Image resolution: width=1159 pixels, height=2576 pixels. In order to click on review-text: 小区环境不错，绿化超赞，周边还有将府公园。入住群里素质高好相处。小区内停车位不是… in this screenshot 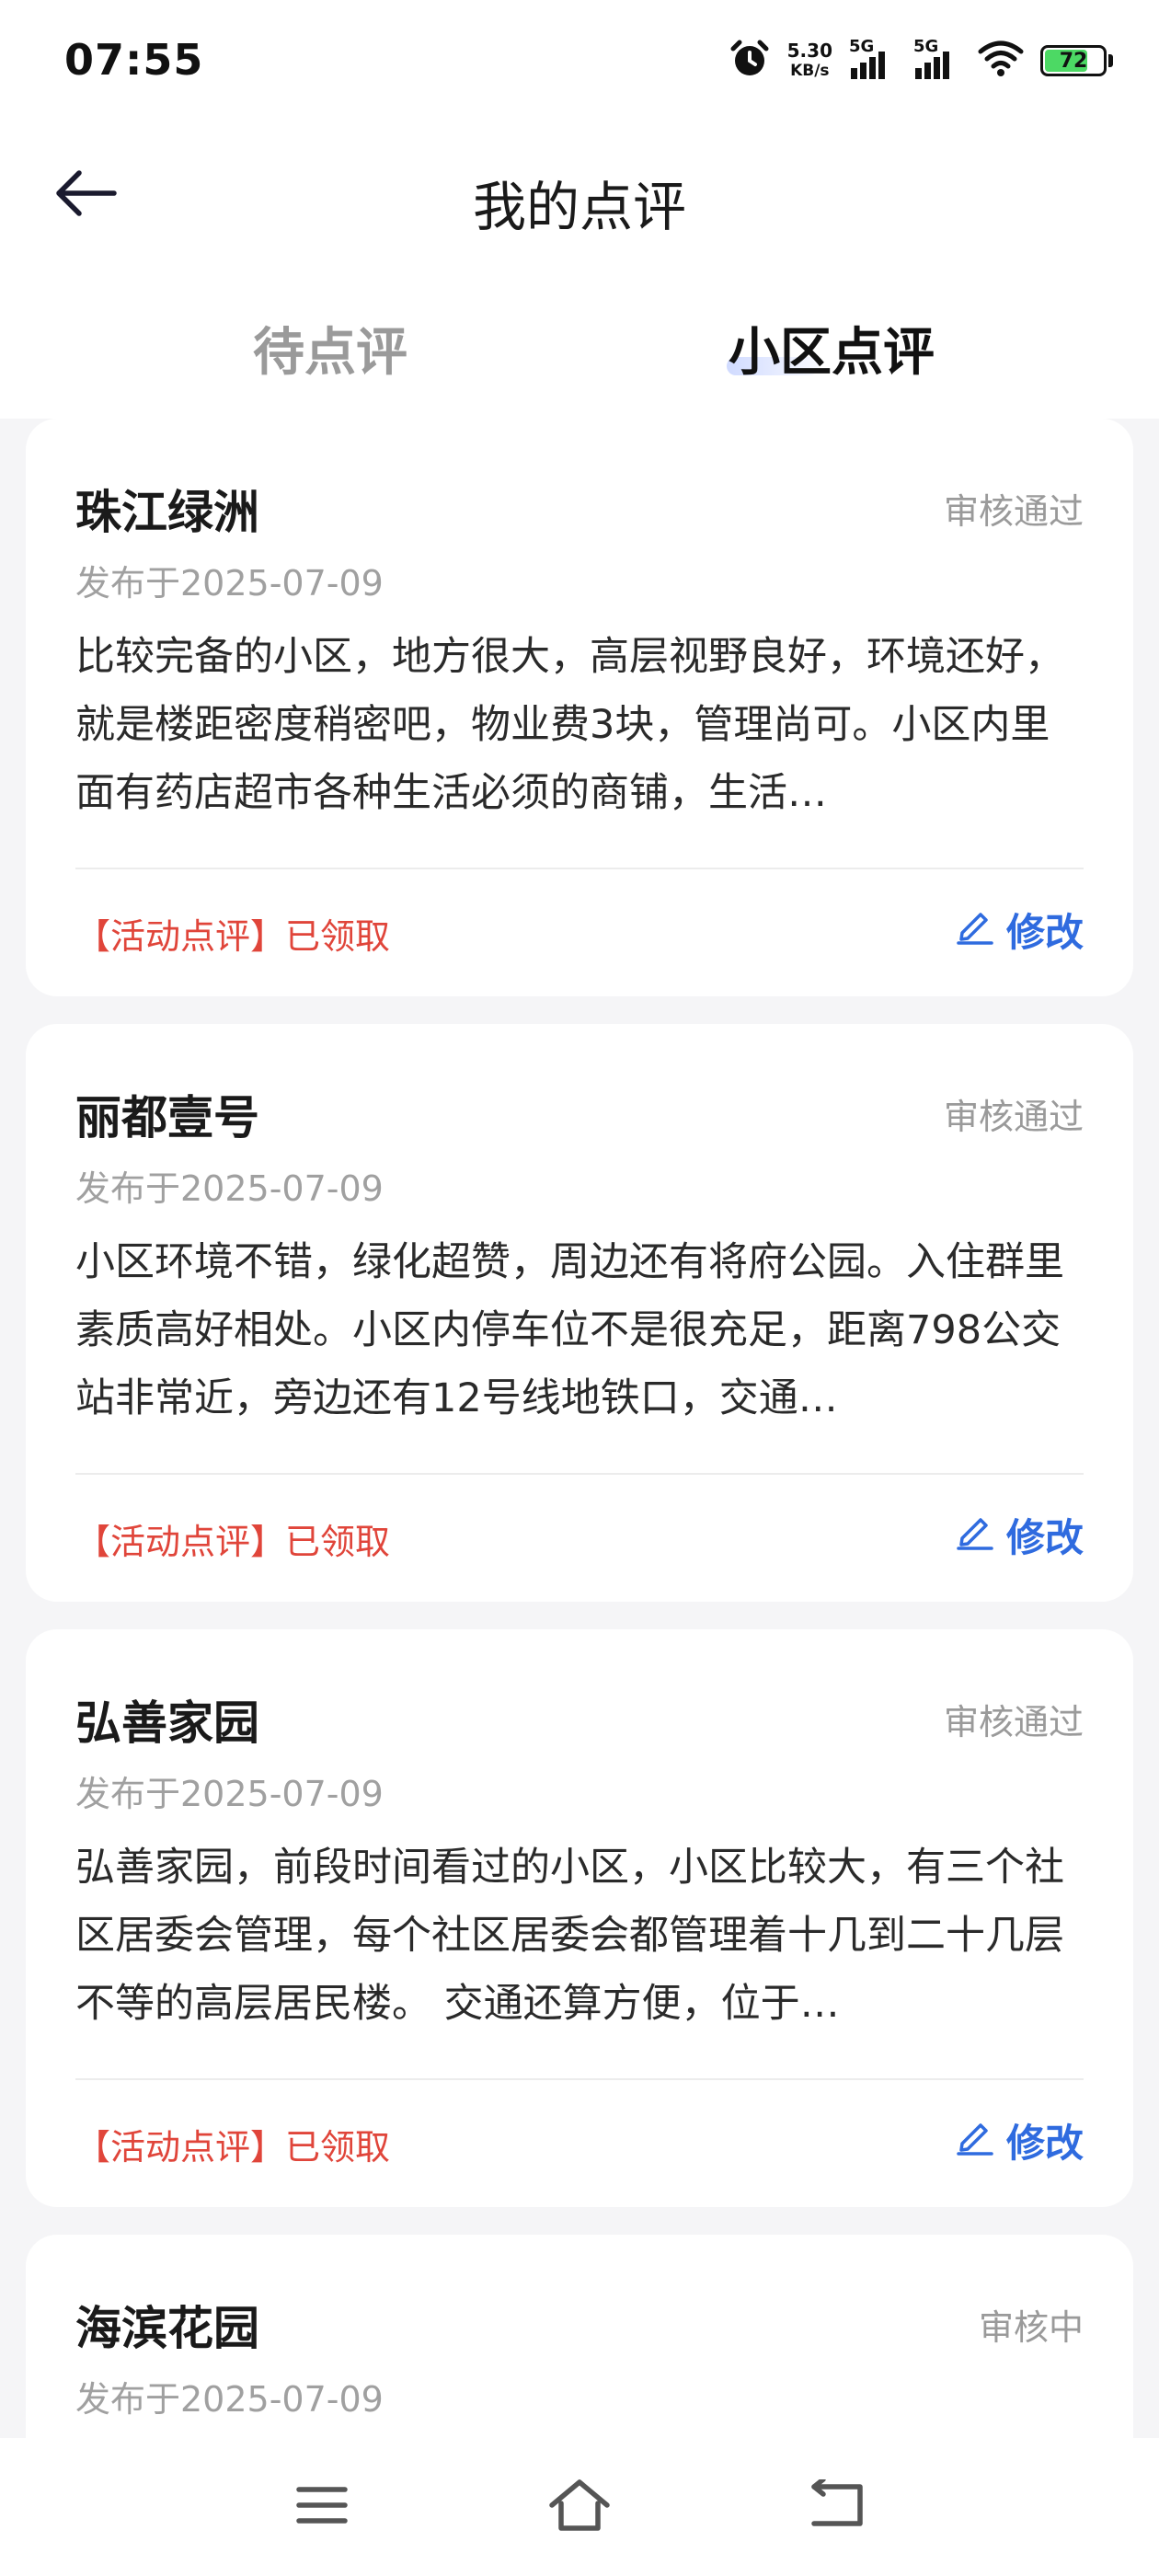, I will do `click(569, 1330)`.